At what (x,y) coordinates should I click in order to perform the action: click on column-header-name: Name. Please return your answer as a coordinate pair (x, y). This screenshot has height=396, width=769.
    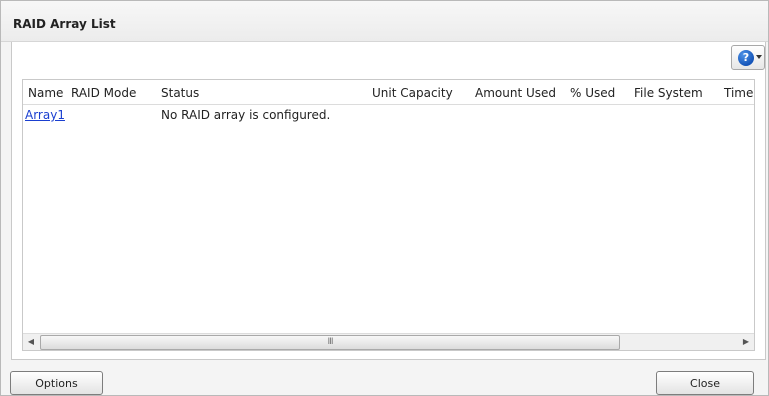
    Looking at the image, I should click on (45, 93).